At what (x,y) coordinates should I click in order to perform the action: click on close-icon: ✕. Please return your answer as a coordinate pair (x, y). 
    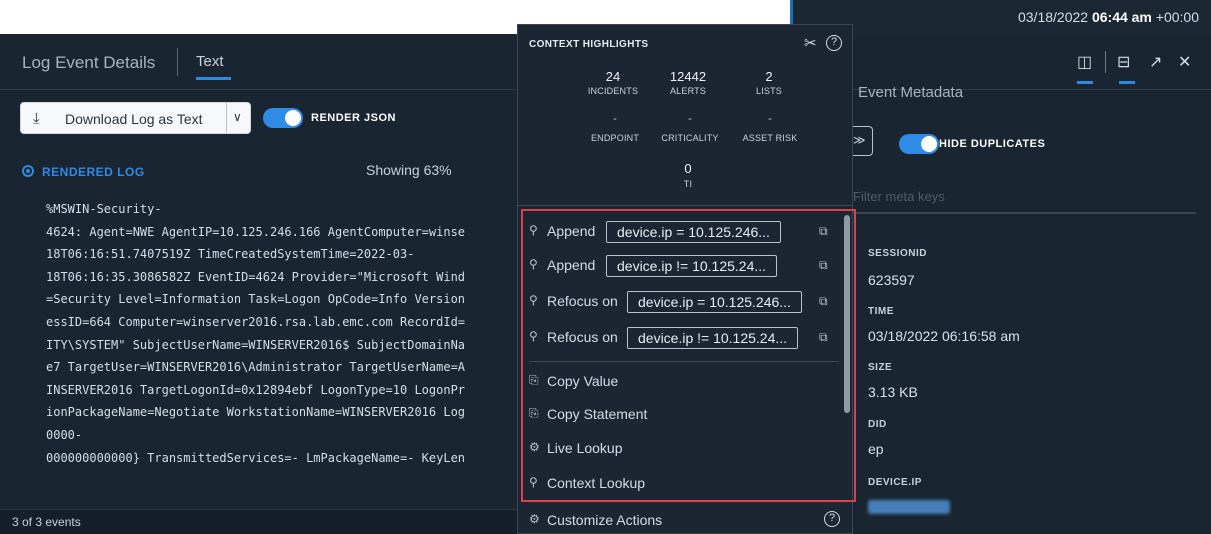
    Looking at the image, I should click on (1184, 62).